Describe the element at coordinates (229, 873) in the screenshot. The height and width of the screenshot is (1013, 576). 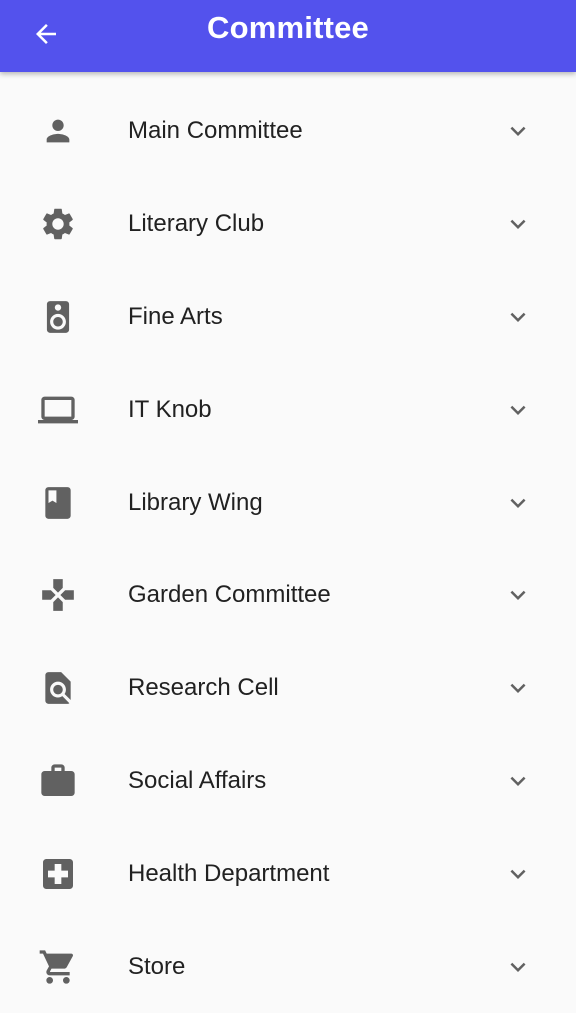
I see `committee-item-label: Health Department` at that location.